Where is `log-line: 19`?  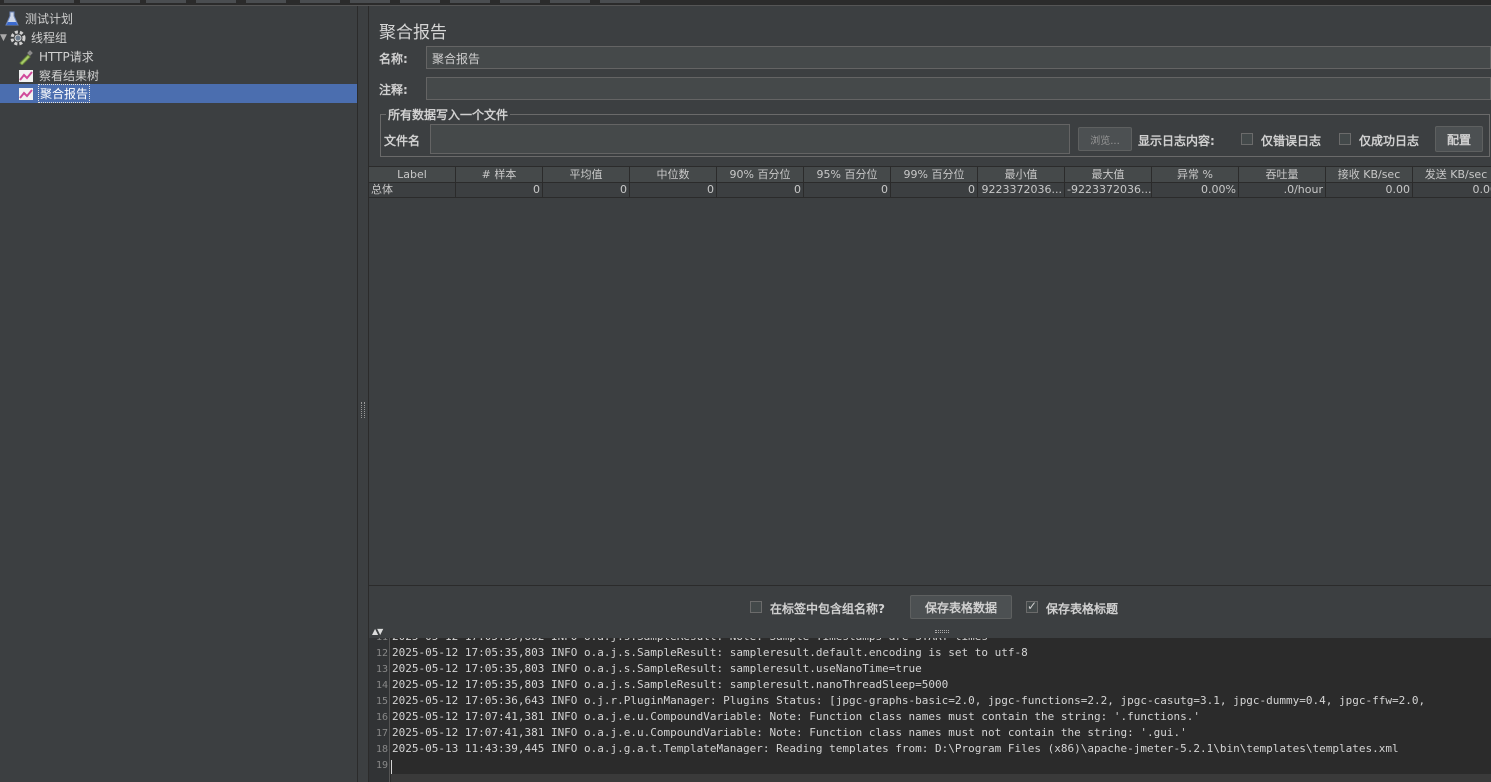
log-line: 19 is located at coordinates (930, 765).